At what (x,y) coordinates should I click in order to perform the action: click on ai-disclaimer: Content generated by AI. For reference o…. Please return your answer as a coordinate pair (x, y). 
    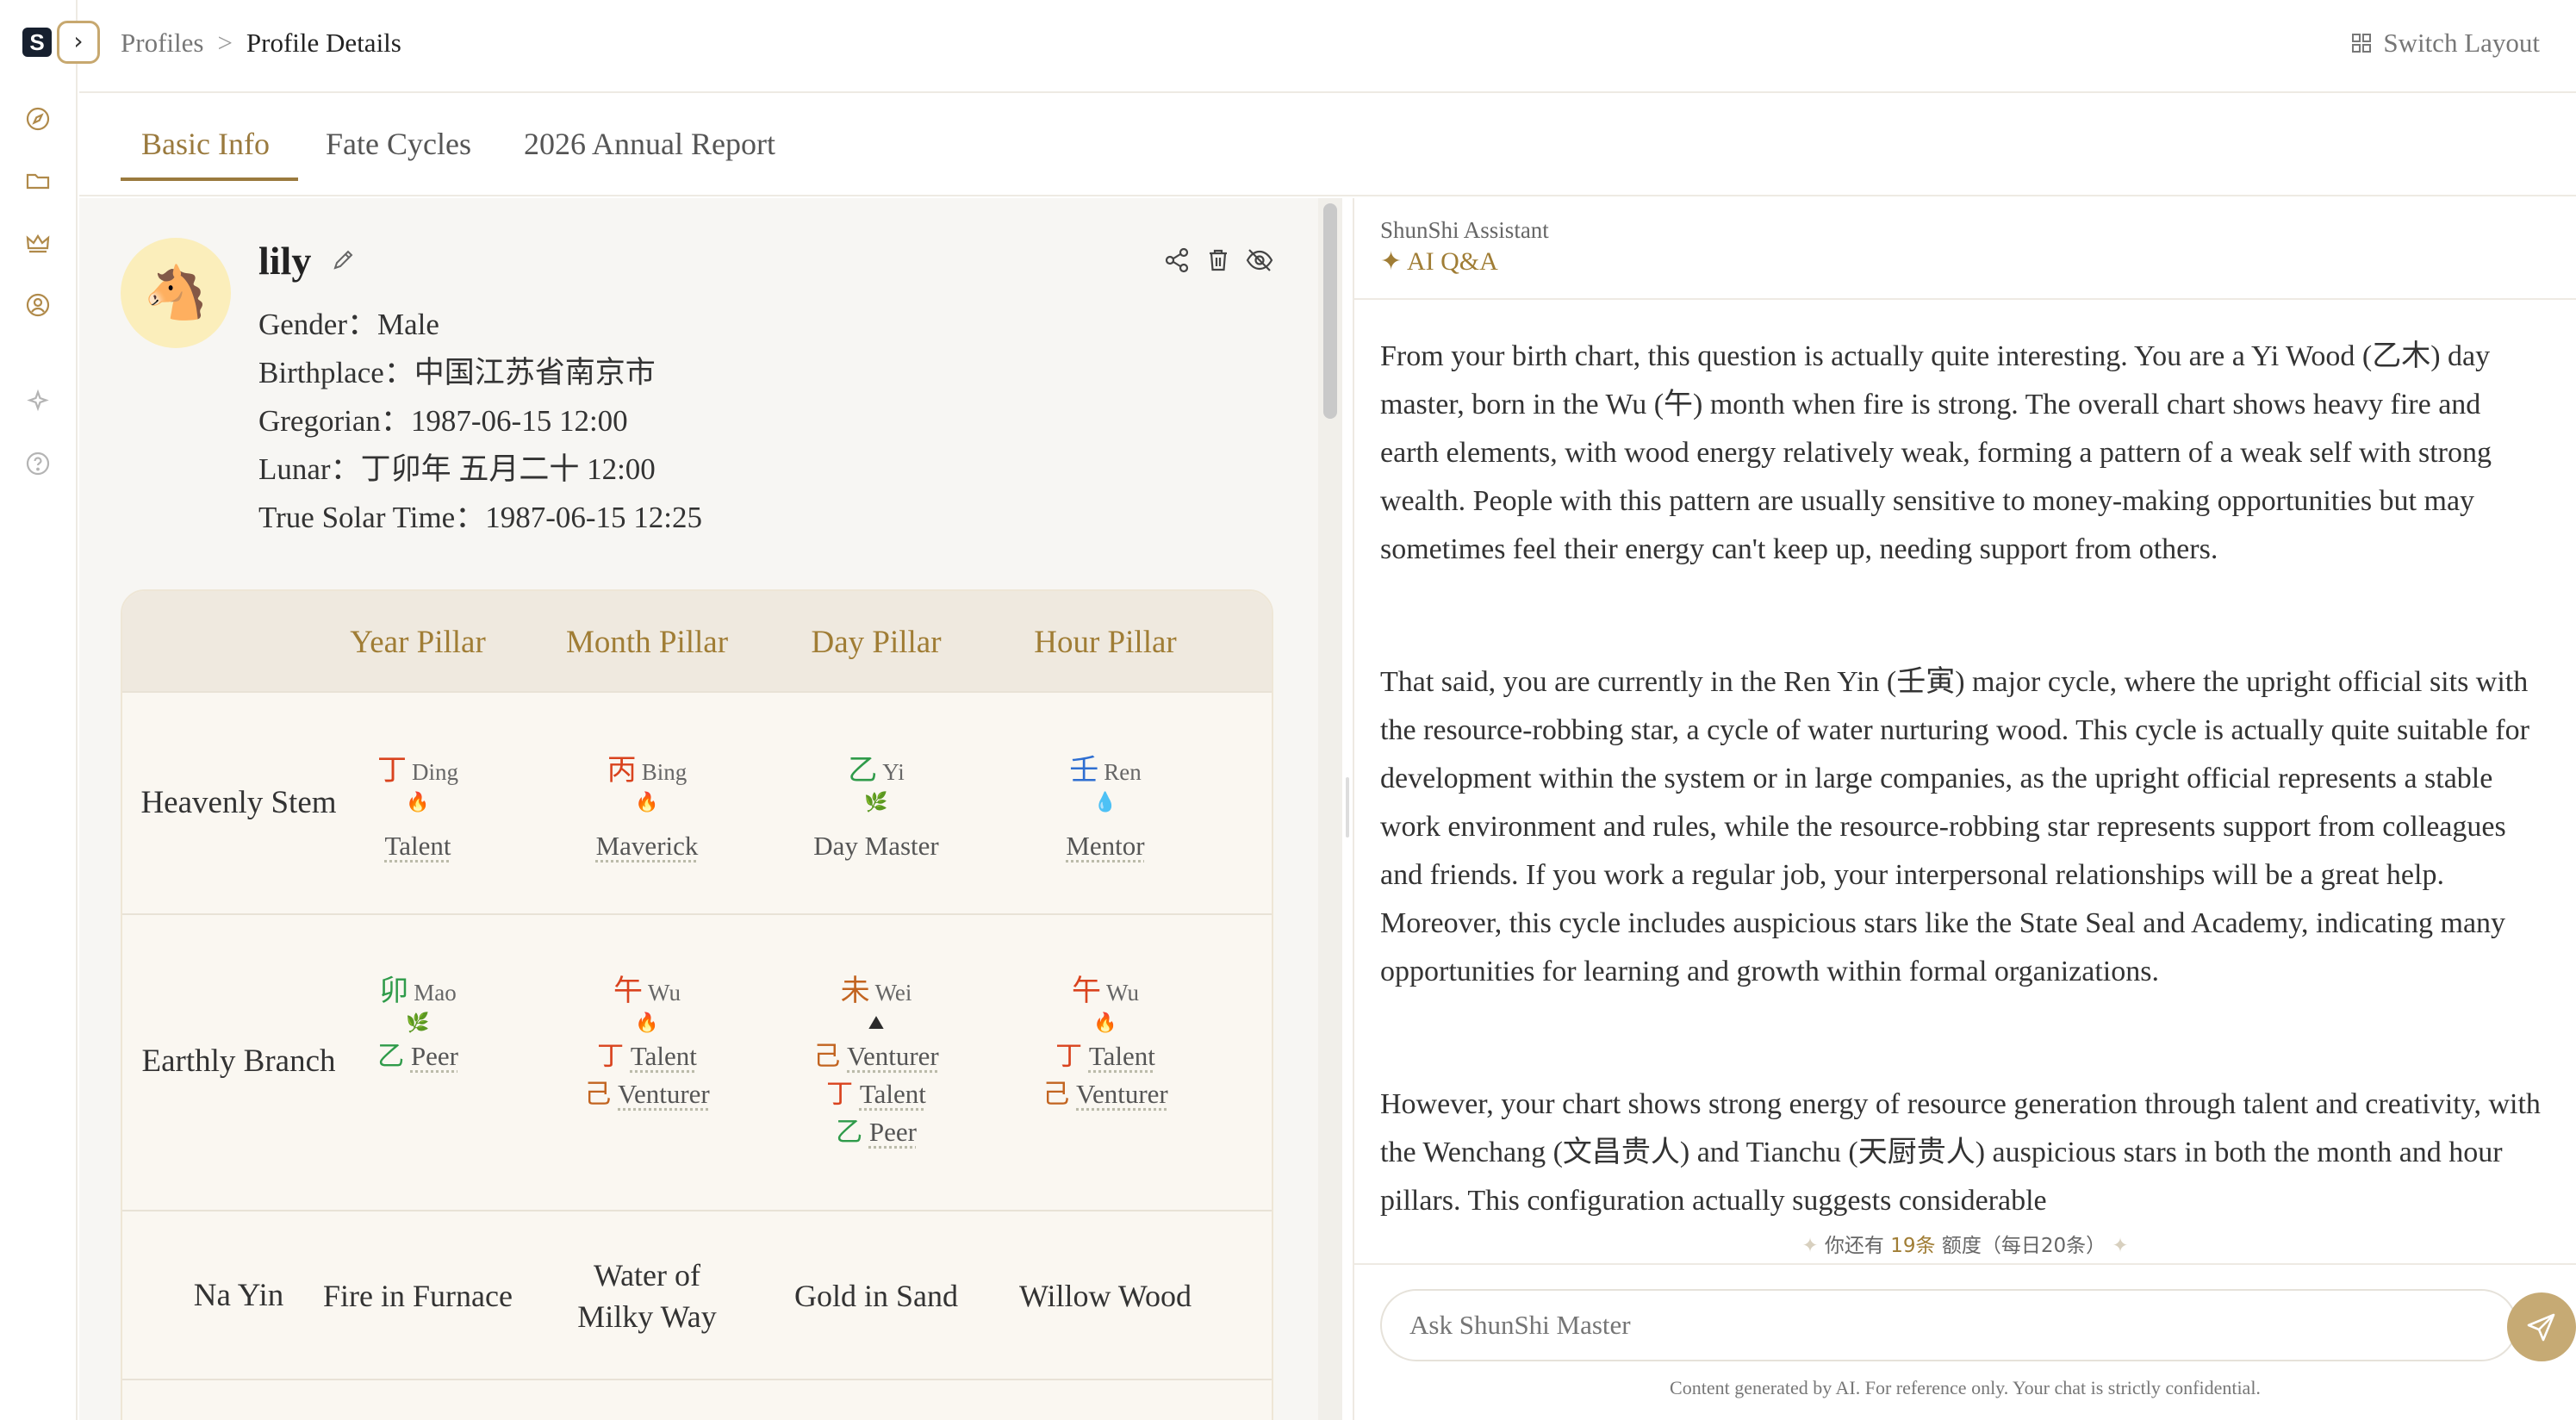
    Looking at the image, I should click on (1966, 1387).